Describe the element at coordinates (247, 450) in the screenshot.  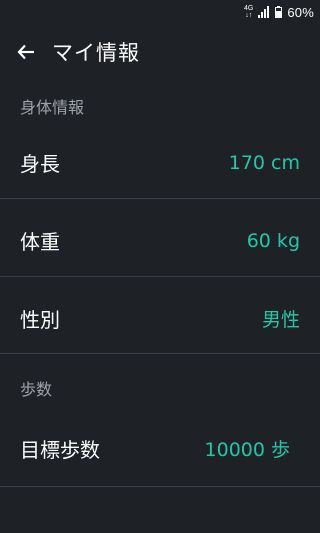
I see `target-steps-value: 10000 歩` at that location.